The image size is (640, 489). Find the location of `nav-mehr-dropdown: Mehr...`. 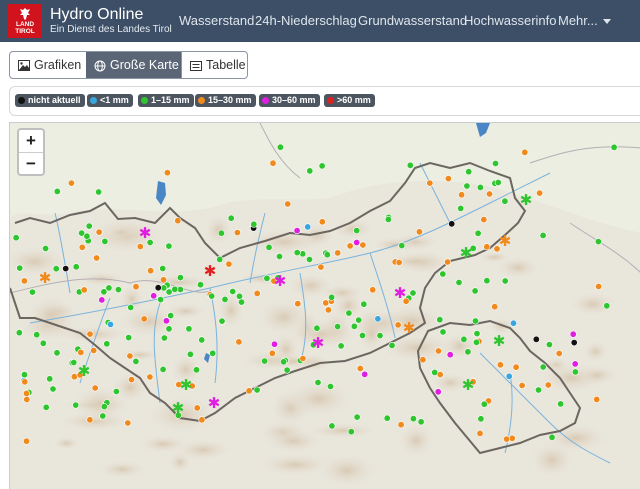

nav-mehr-dropdown: Mehr... is located at coordinates (584, 20).